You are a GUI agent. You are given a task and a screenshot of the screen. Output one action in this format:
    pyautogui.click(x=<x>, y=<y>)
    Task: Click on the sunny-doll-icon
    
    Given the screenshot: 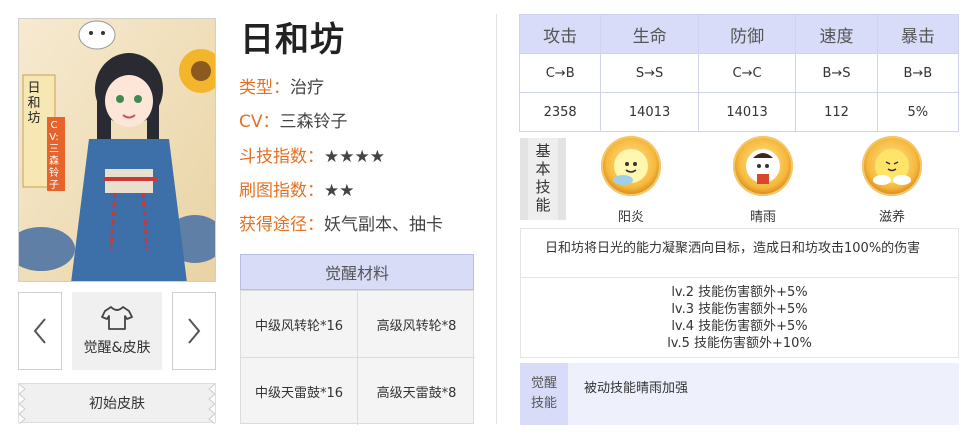 What is the action you would take?
    pyautogui.click(x=763, y=166)
    